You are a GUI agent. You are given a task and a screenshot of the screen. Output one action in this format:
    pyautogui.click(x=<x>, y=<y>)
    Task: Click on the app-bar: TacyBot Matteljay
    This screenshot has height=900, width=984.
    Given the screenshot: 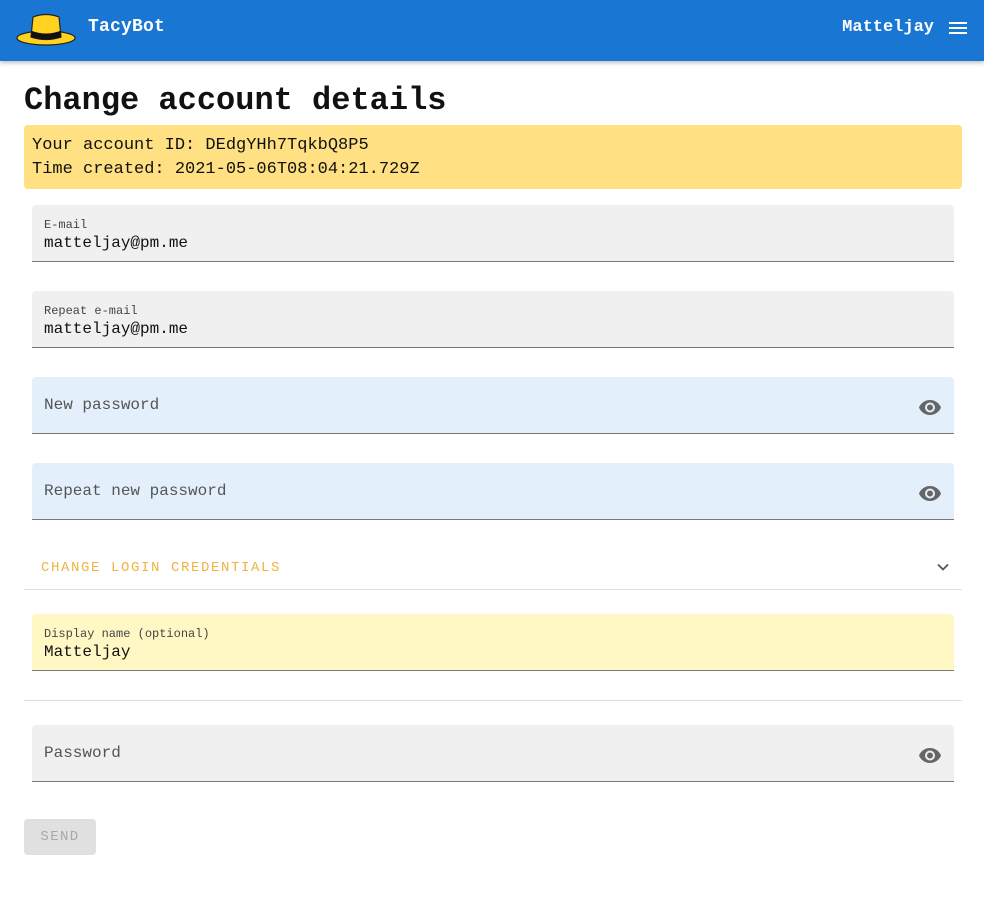 What is the action you would take?
    pyautogui.click(x=492, y=30)
    